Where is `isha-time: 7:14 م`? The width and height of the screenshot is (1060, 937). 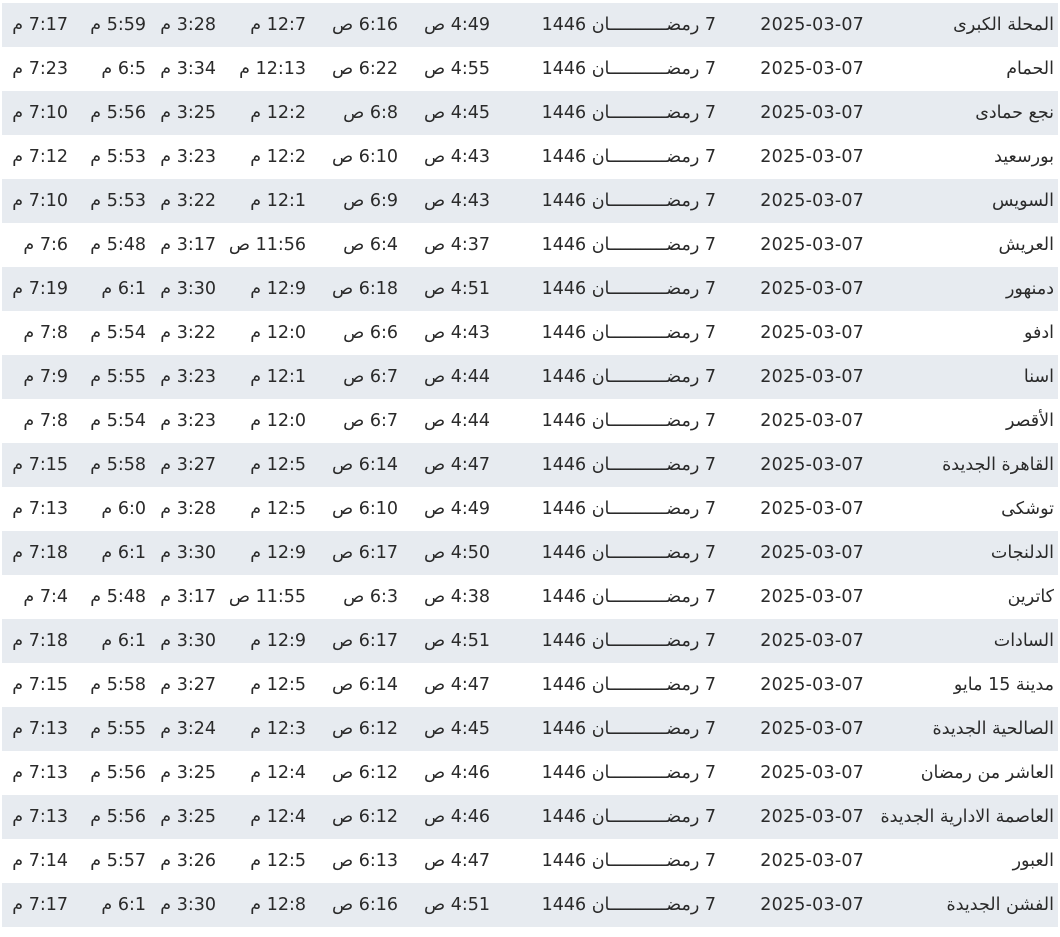
isha-time: 7:14 م is located at coordinates (40, 861).